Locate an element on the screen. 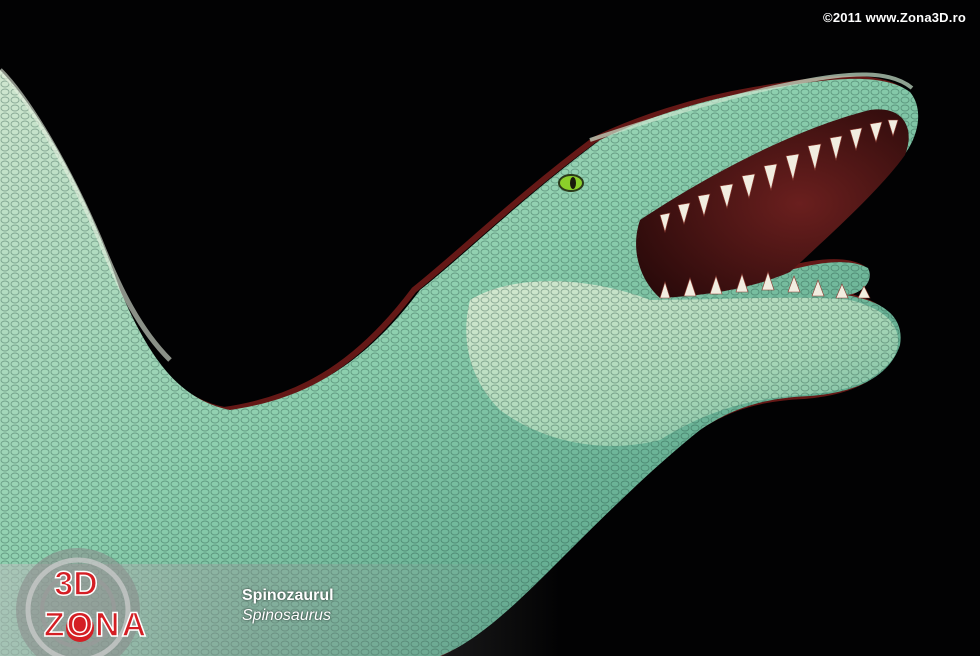 Image resolution: width=980 pixels, height=656 pixels. logo-zona-text: ZONA is located at coordinates (96, 625).